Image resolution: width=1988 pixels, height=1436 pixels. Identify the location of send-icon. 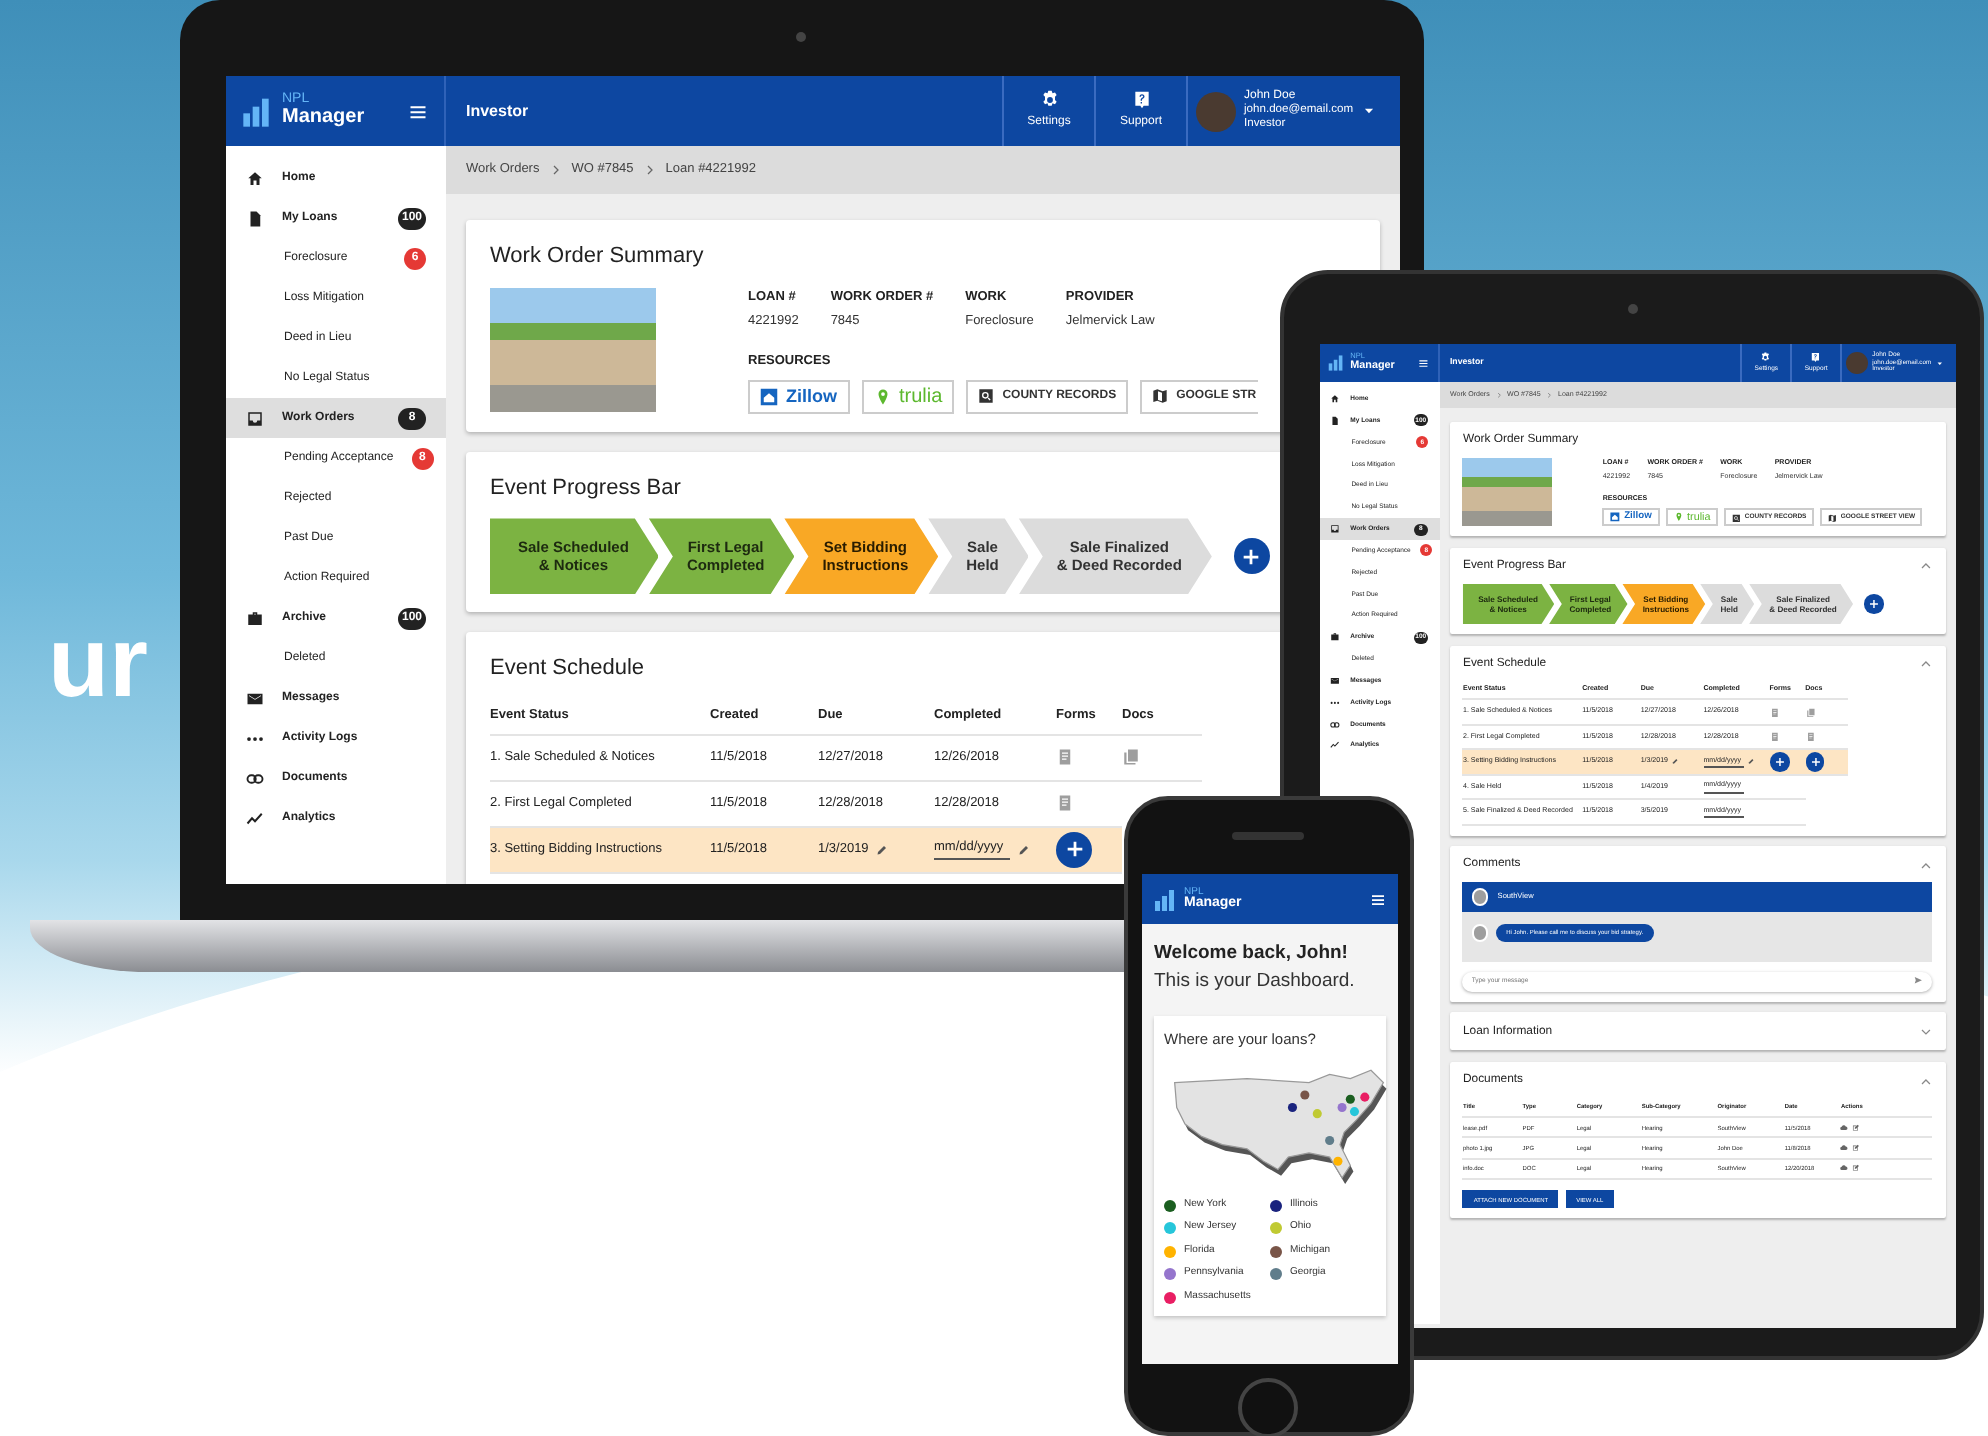
(1919, 981).